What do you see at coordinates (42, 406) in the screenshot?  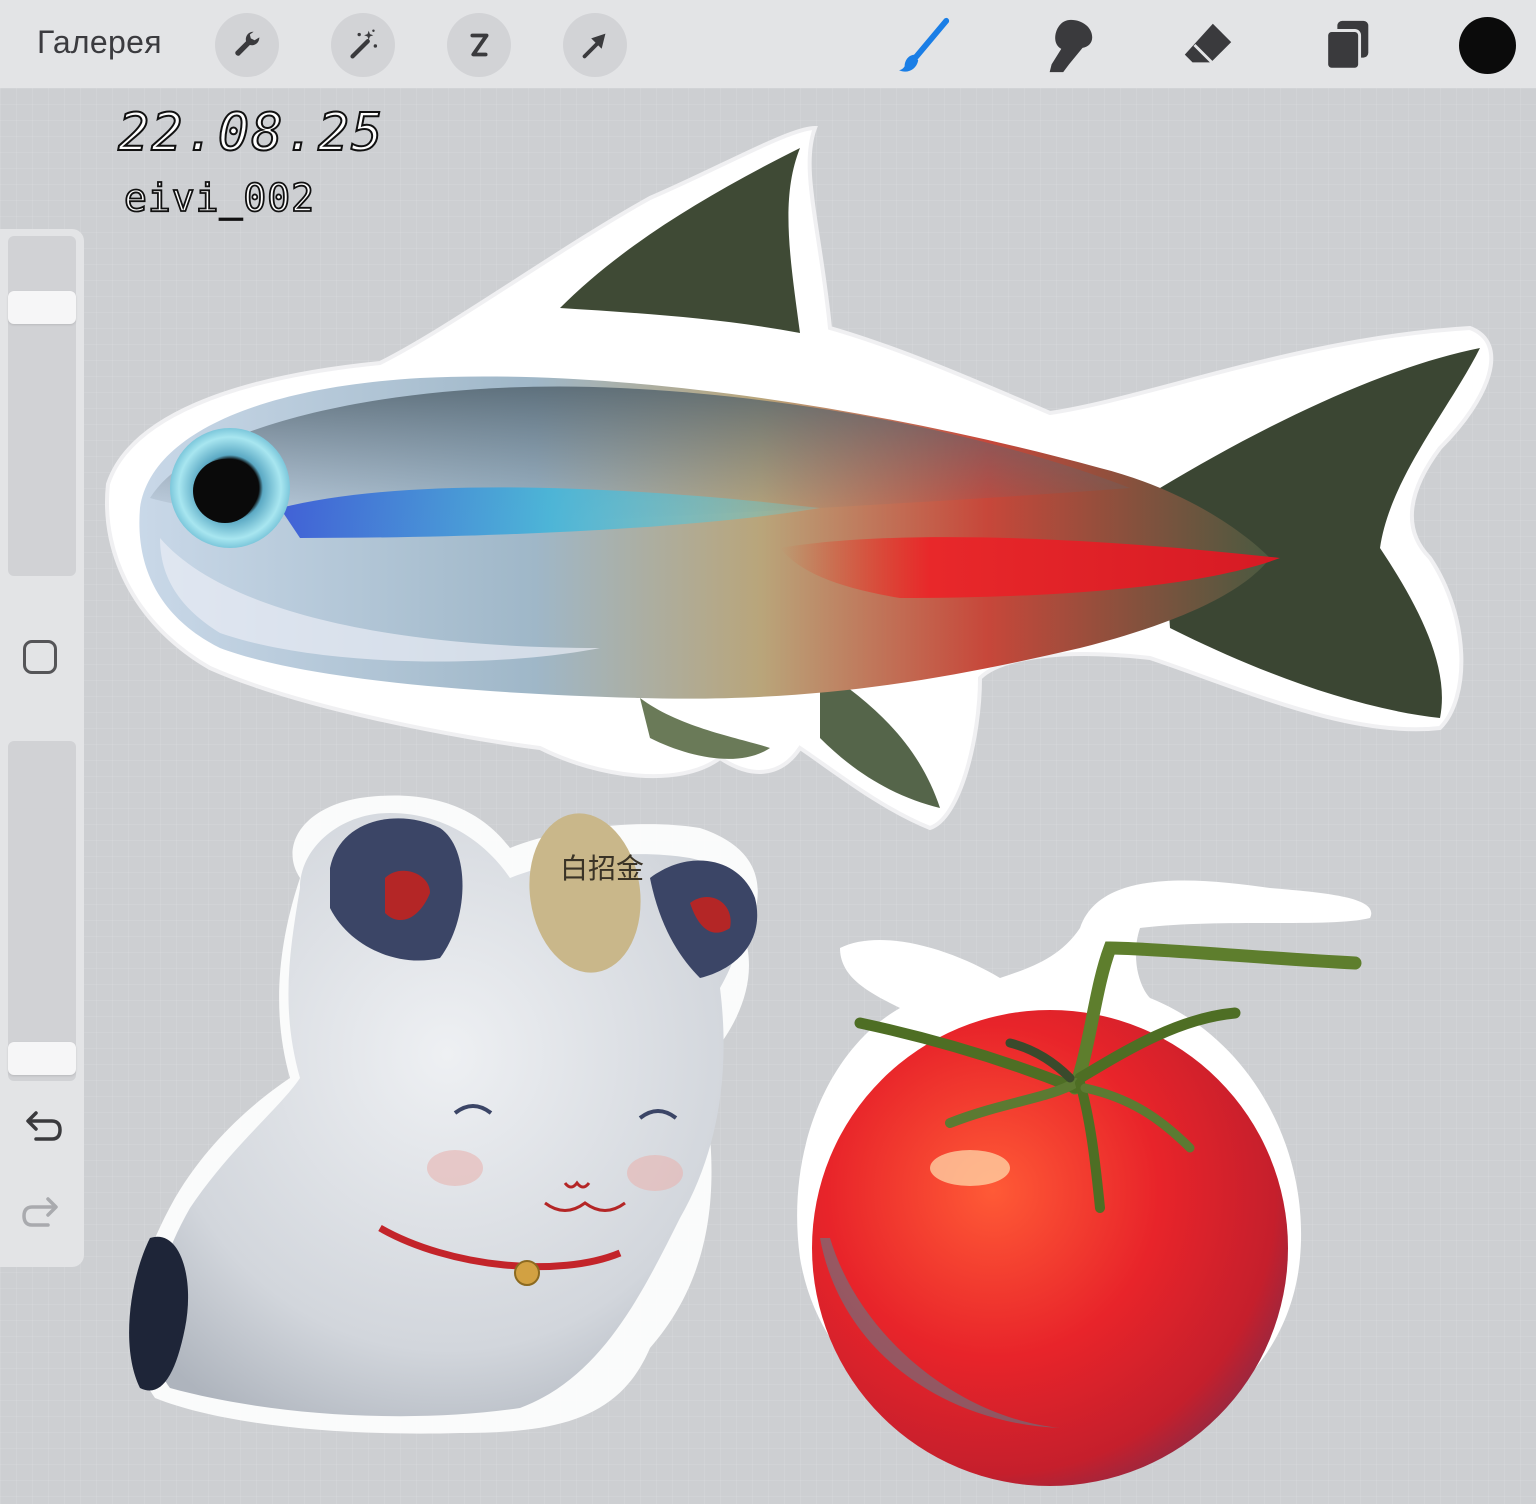 I see `brush-size-slider` at bounding box center [42, 406].